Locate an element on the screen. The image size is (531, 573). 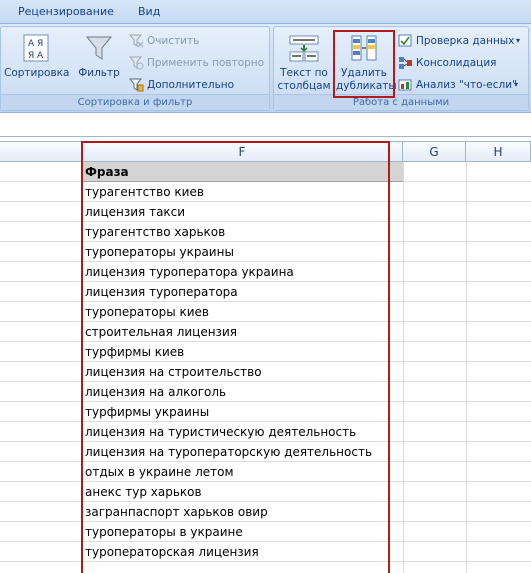
reapply-label: Применить повторно is located at coordinates (206, 63).